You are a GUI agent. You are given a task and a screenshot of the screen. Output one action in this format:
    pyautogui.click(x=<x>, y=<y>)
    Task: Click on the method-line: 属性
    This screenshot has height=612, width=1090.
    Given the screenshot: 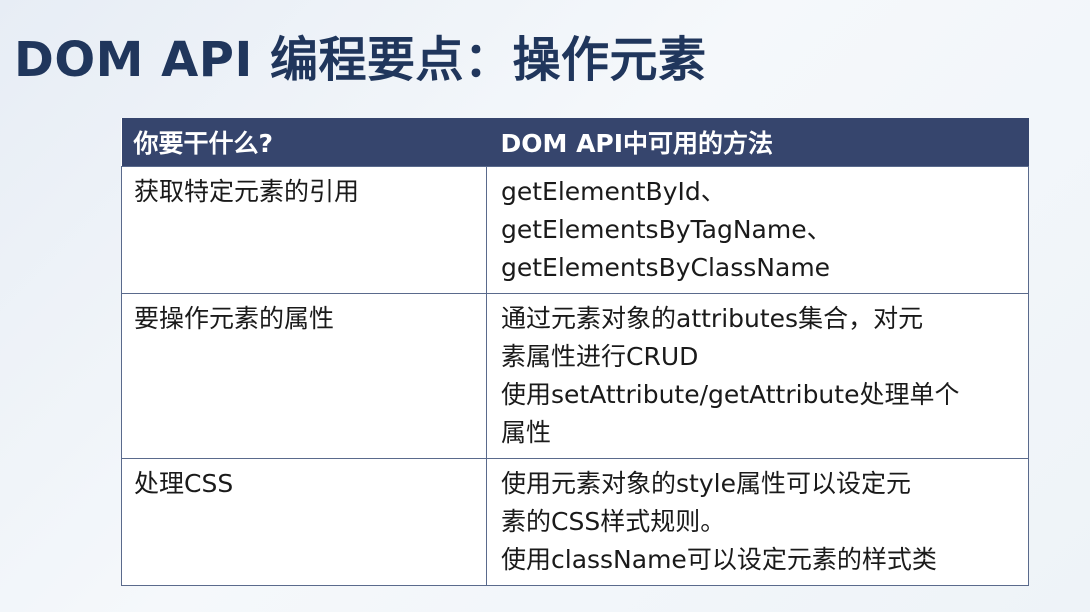 What is the action you would take?
    pyautogui.click(x=526, y=432)
    